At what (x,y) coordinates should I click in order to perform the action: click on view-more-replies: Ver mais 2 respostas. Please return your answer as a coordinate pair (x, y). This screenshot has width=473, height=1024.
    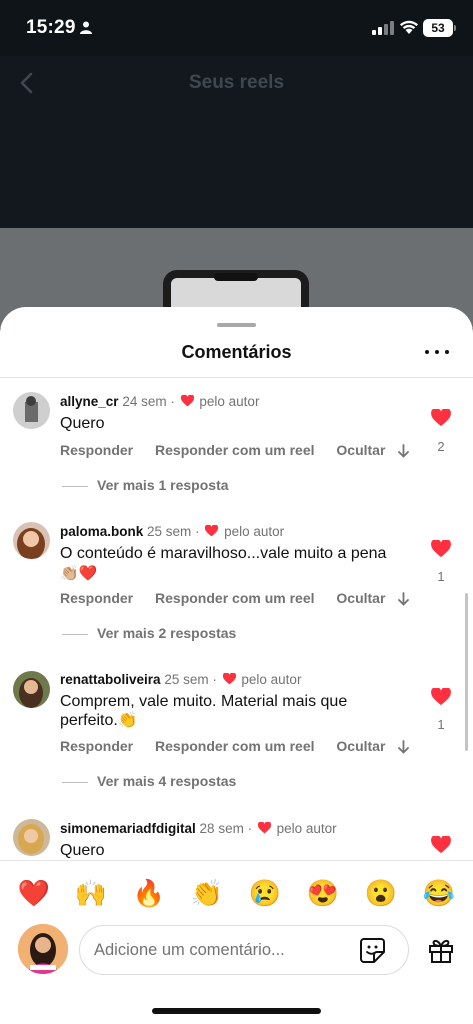
    Looking at the image, I should click on (149, 633).